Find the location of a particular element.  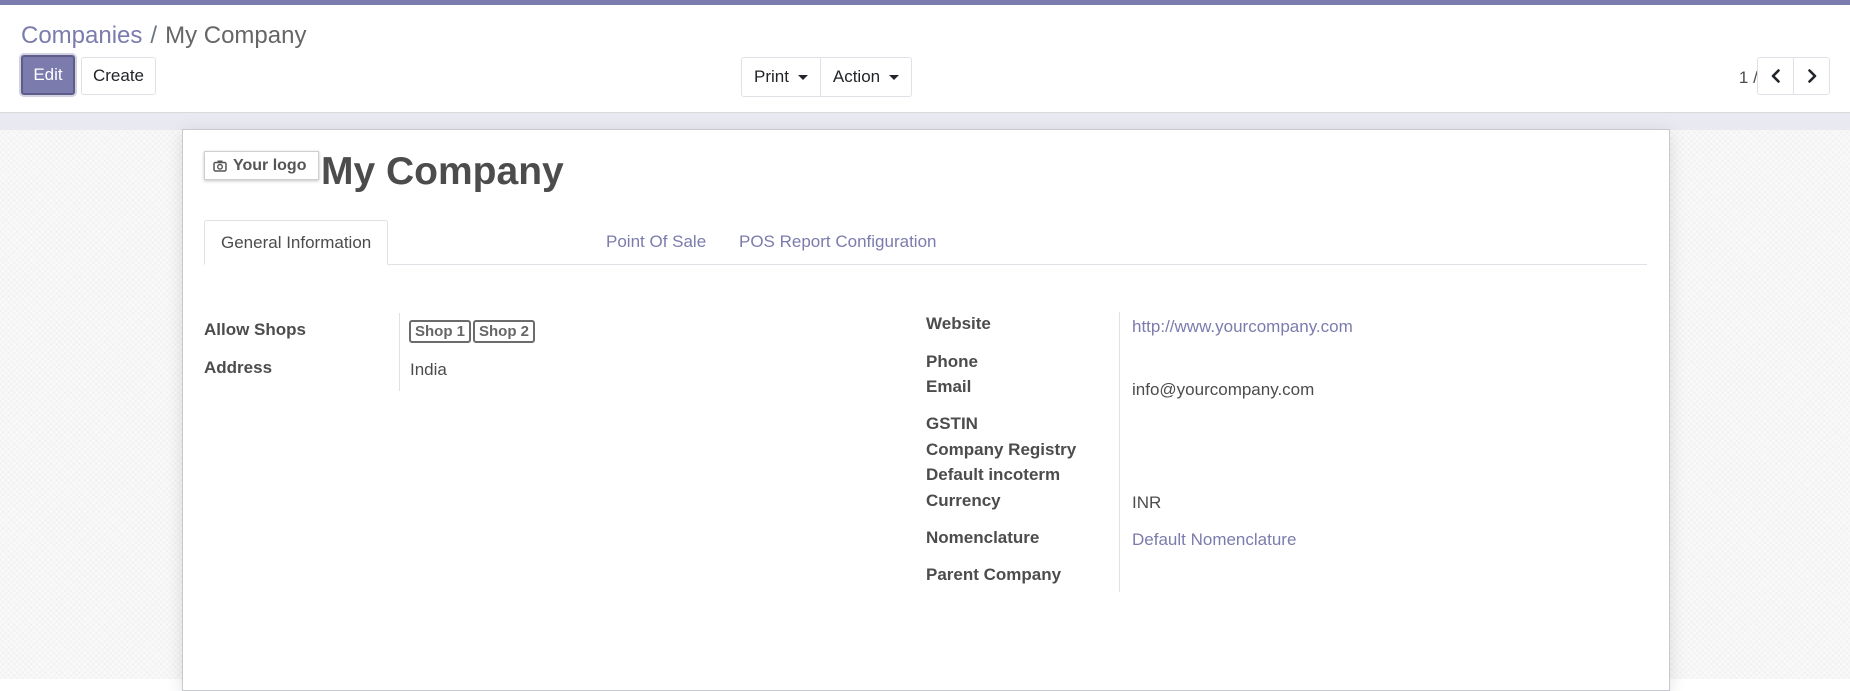

currency-label: Currency is located at coordinates (963, 500).